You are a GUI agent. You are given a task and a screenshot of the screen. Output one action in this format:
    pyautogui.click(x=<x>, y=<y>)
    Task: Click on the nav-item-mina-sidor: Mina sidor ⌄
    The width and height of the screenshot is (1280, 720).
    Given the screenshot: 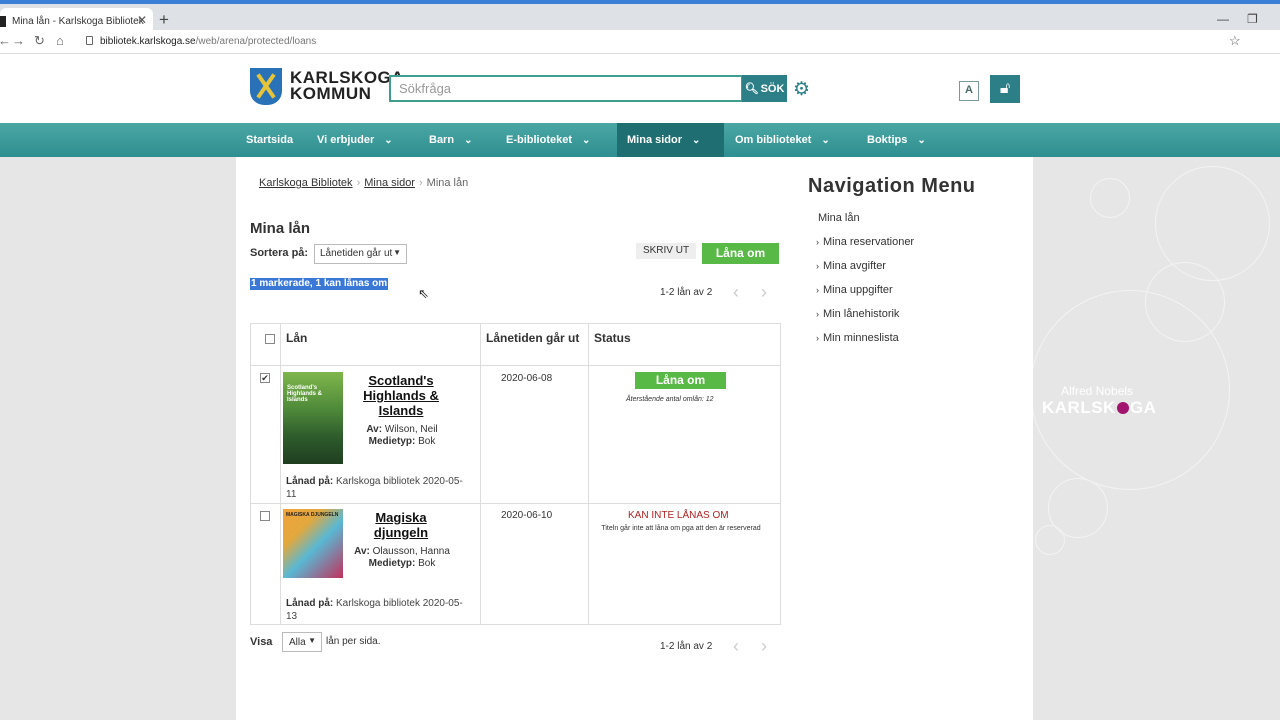 What is the action you would take?
    pyautogui.click(x=663, y=140)
    